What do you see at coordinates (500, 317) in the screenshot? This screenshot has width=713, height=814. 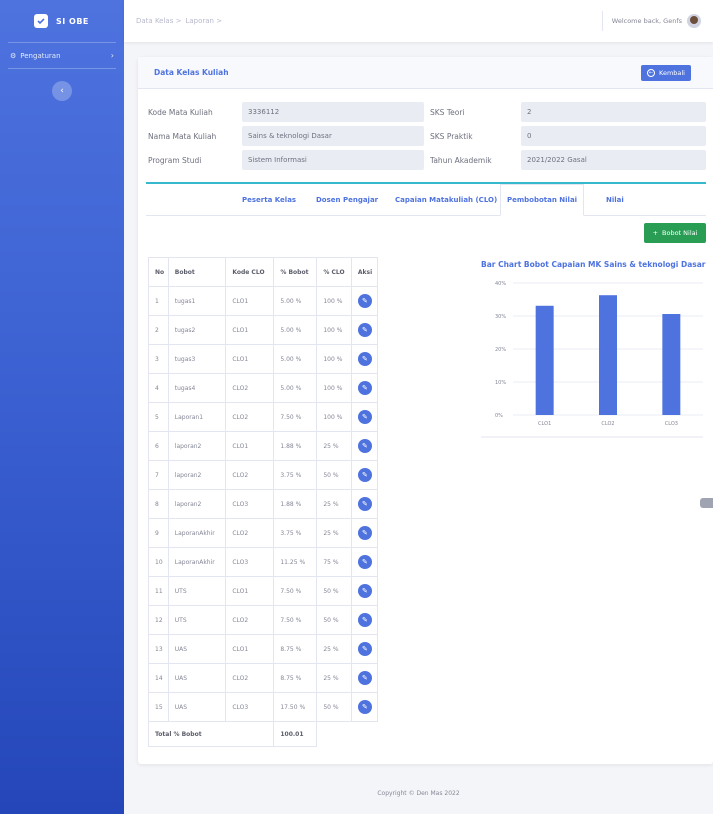 I see `y-tick-label: 30%` at bounding box center [500, 317].